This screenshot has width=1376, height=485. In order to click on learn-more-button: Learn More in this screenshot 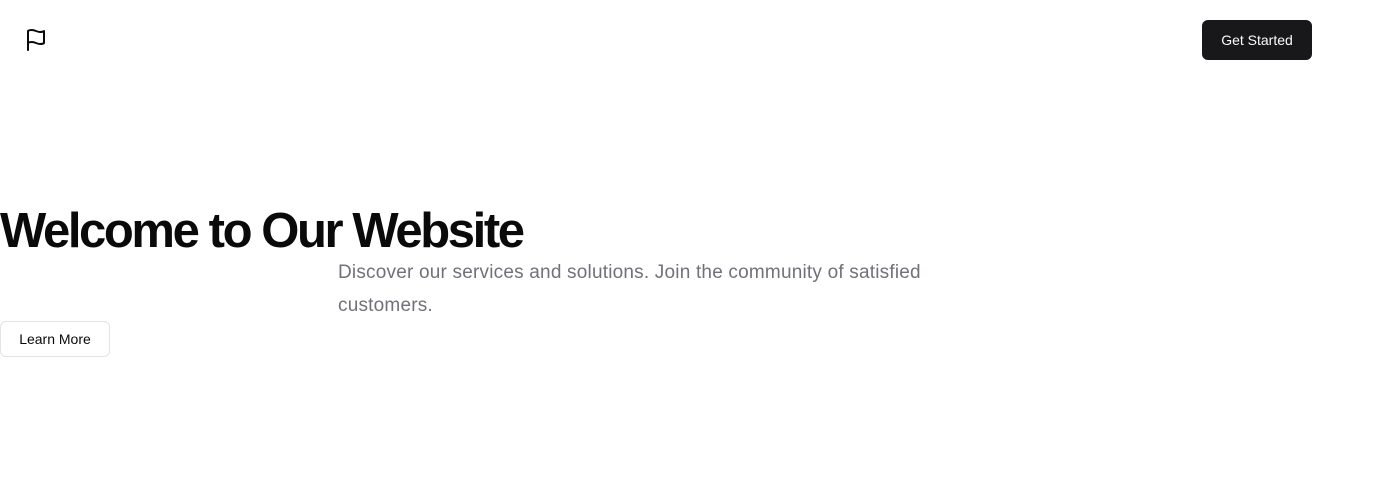, I will do `click(55, 339)`.